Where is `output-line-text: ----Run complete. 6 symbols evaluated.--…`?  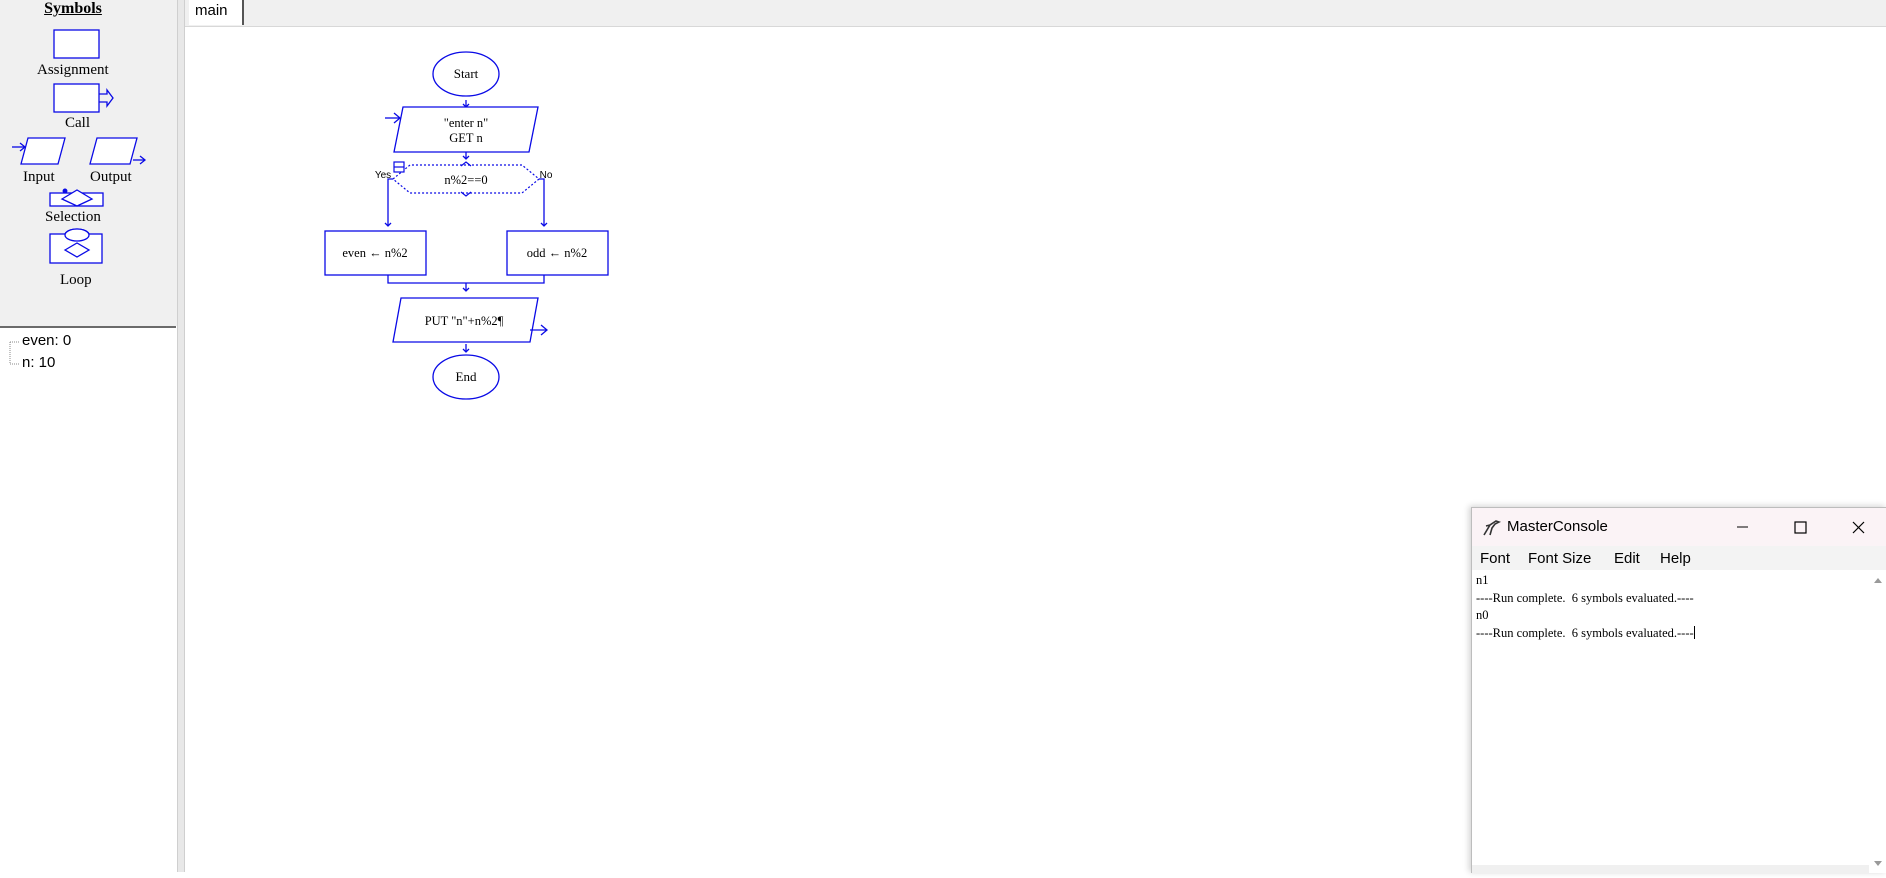
output-line-text: ----Run complete. 6 symbols evaluated.--… is located at coordinates (1585, 632).